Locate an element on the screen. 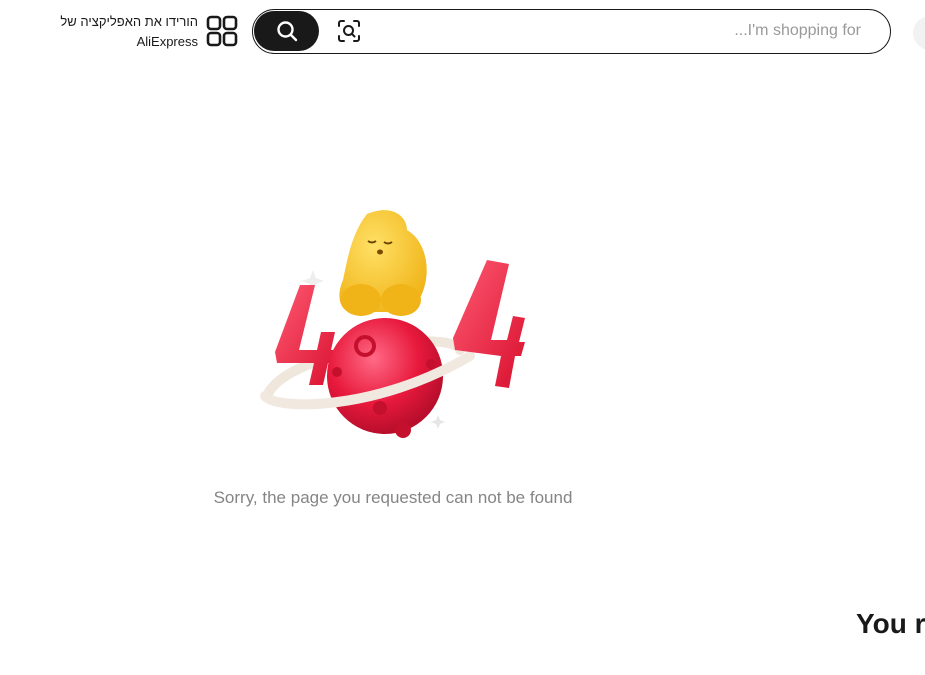  app-download-link: הורידו את האפליקציה של AliExpress is located at coordinates (123, 32).